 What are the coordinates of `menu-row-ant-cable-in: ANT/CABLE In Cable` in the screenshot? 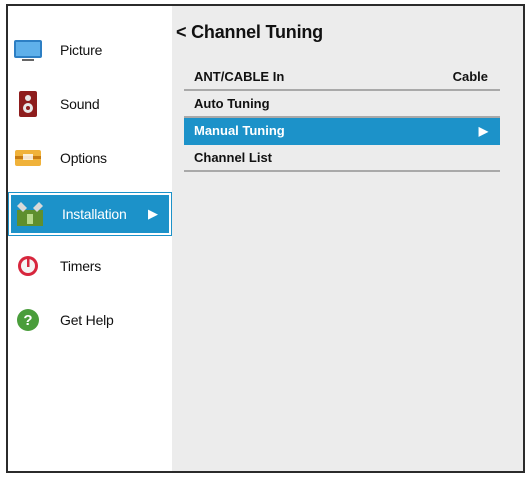 It's located at (342, 77).